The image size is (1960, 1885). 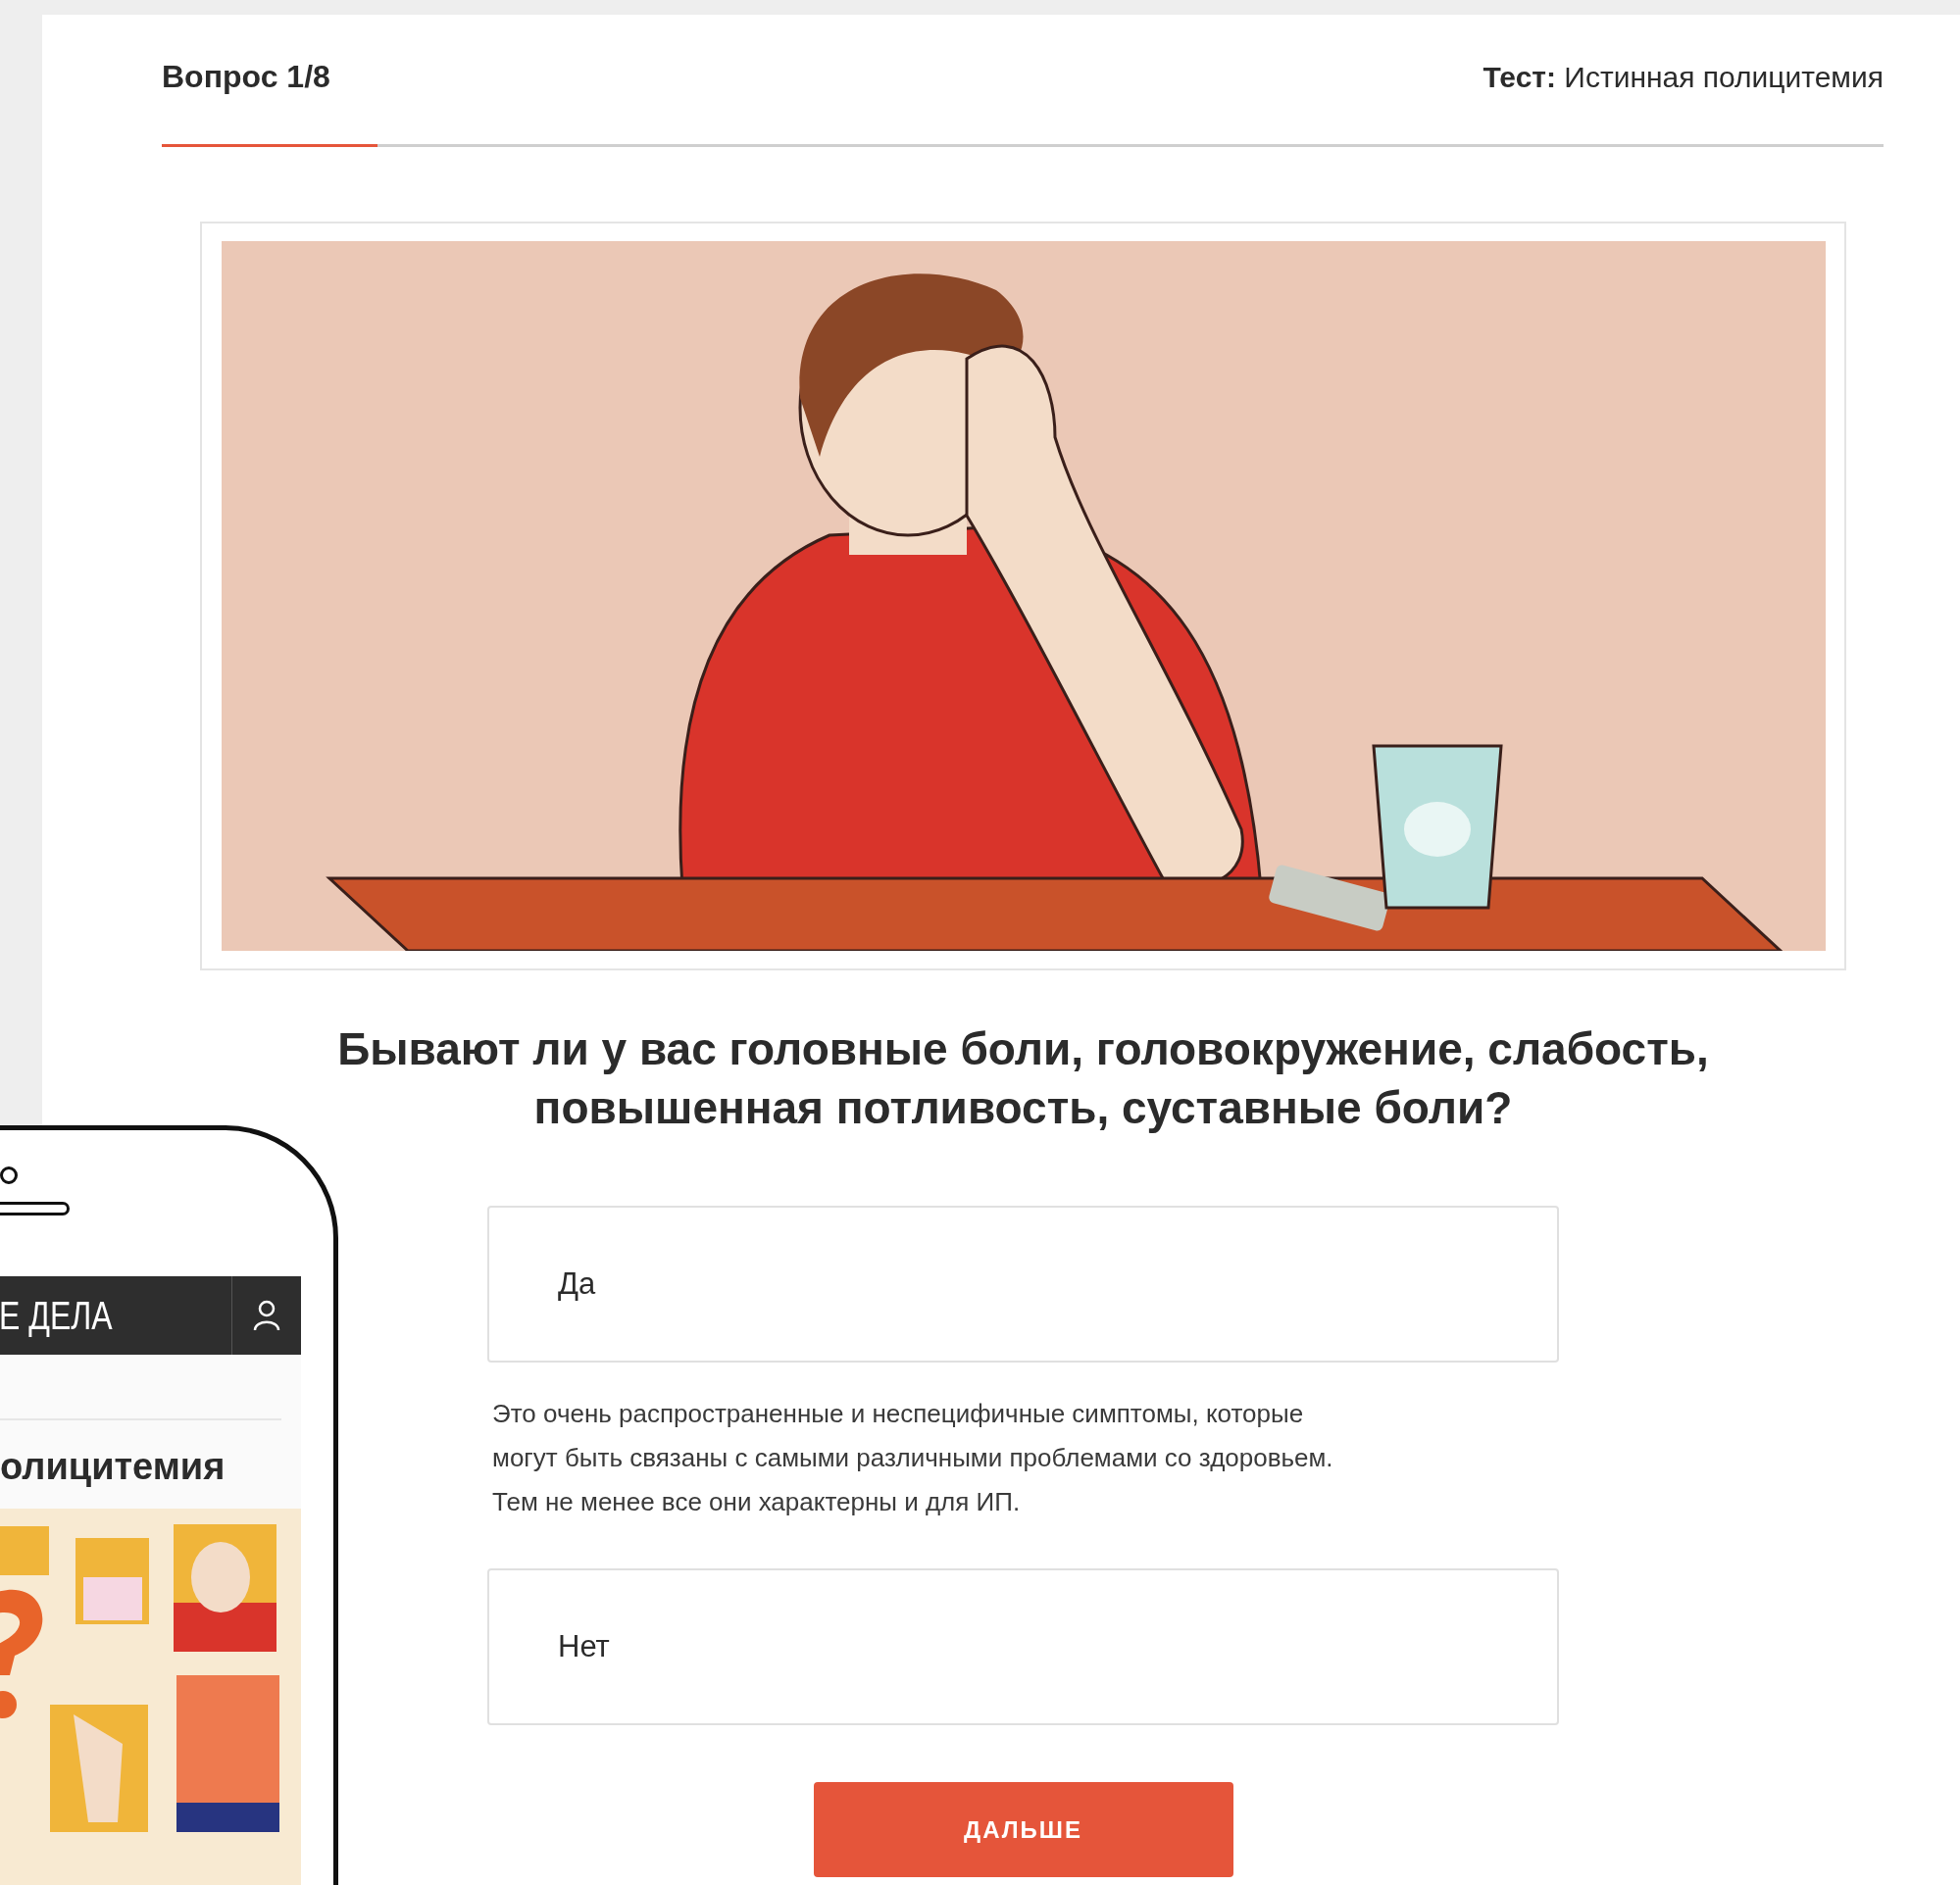 I want to click on test-title: Тест: Истинная полицитемия, so click(x=1684, y=77).